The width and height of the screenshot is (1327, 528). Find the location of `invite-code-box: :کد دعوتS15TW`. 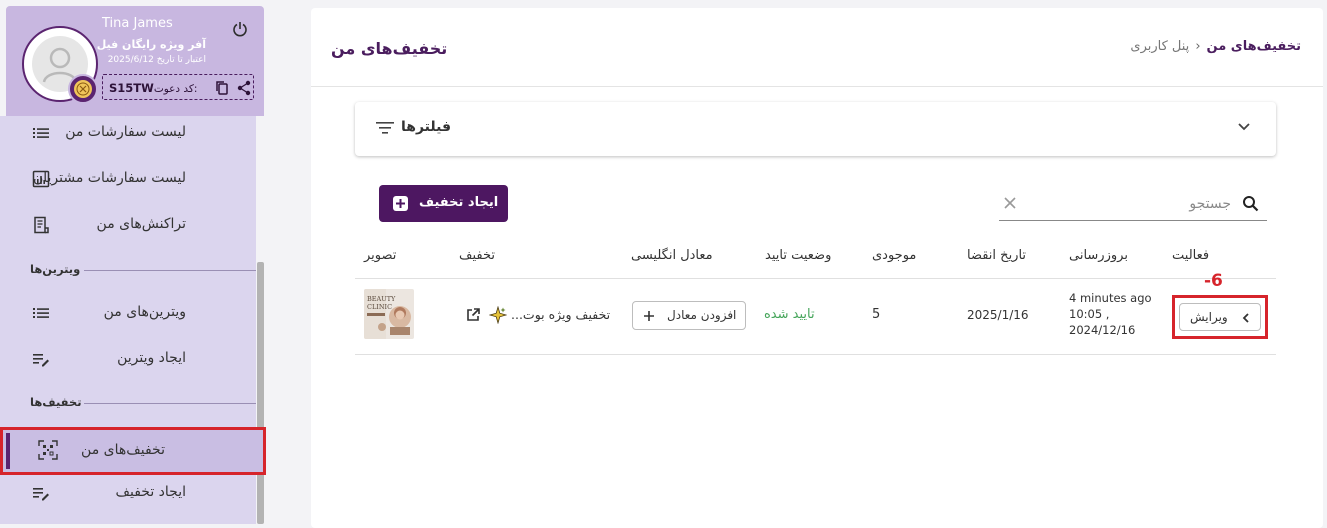

invite-code-box: :کد دعوتS15TW is located at coordinates (178, 87).